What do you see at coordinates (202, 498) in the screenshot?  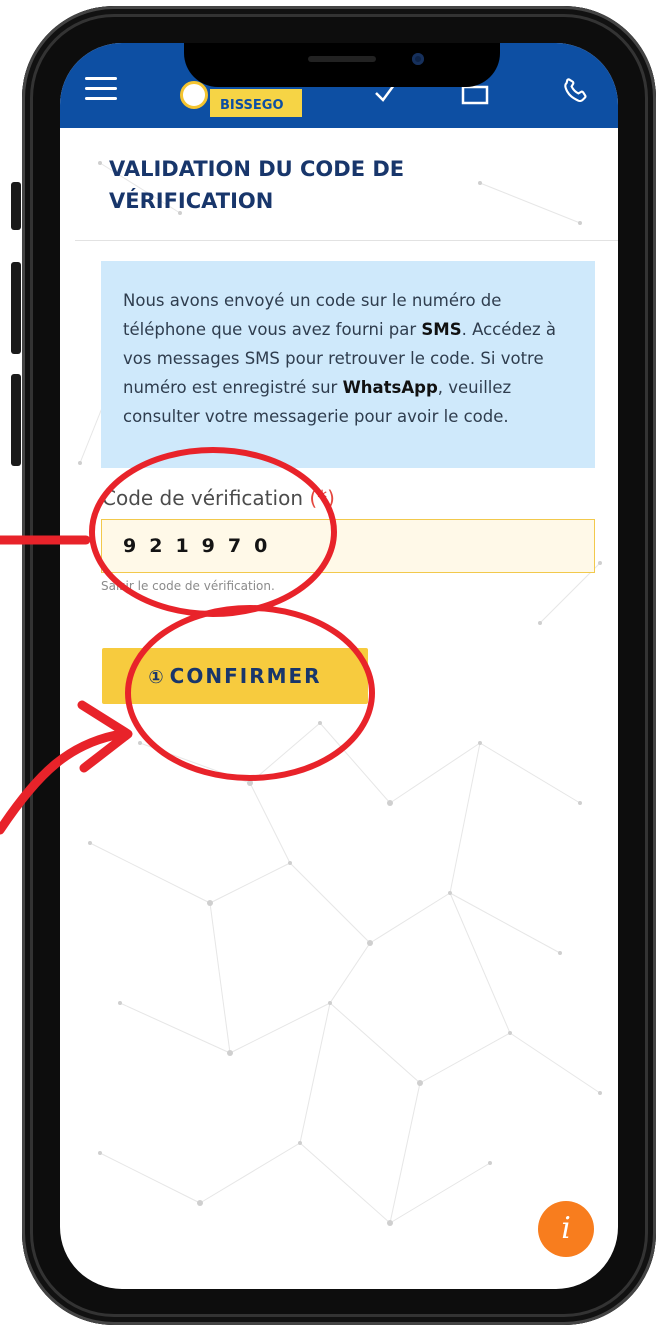 I see `code-label-text: Code de vérification` at bounding box center [202, 498].